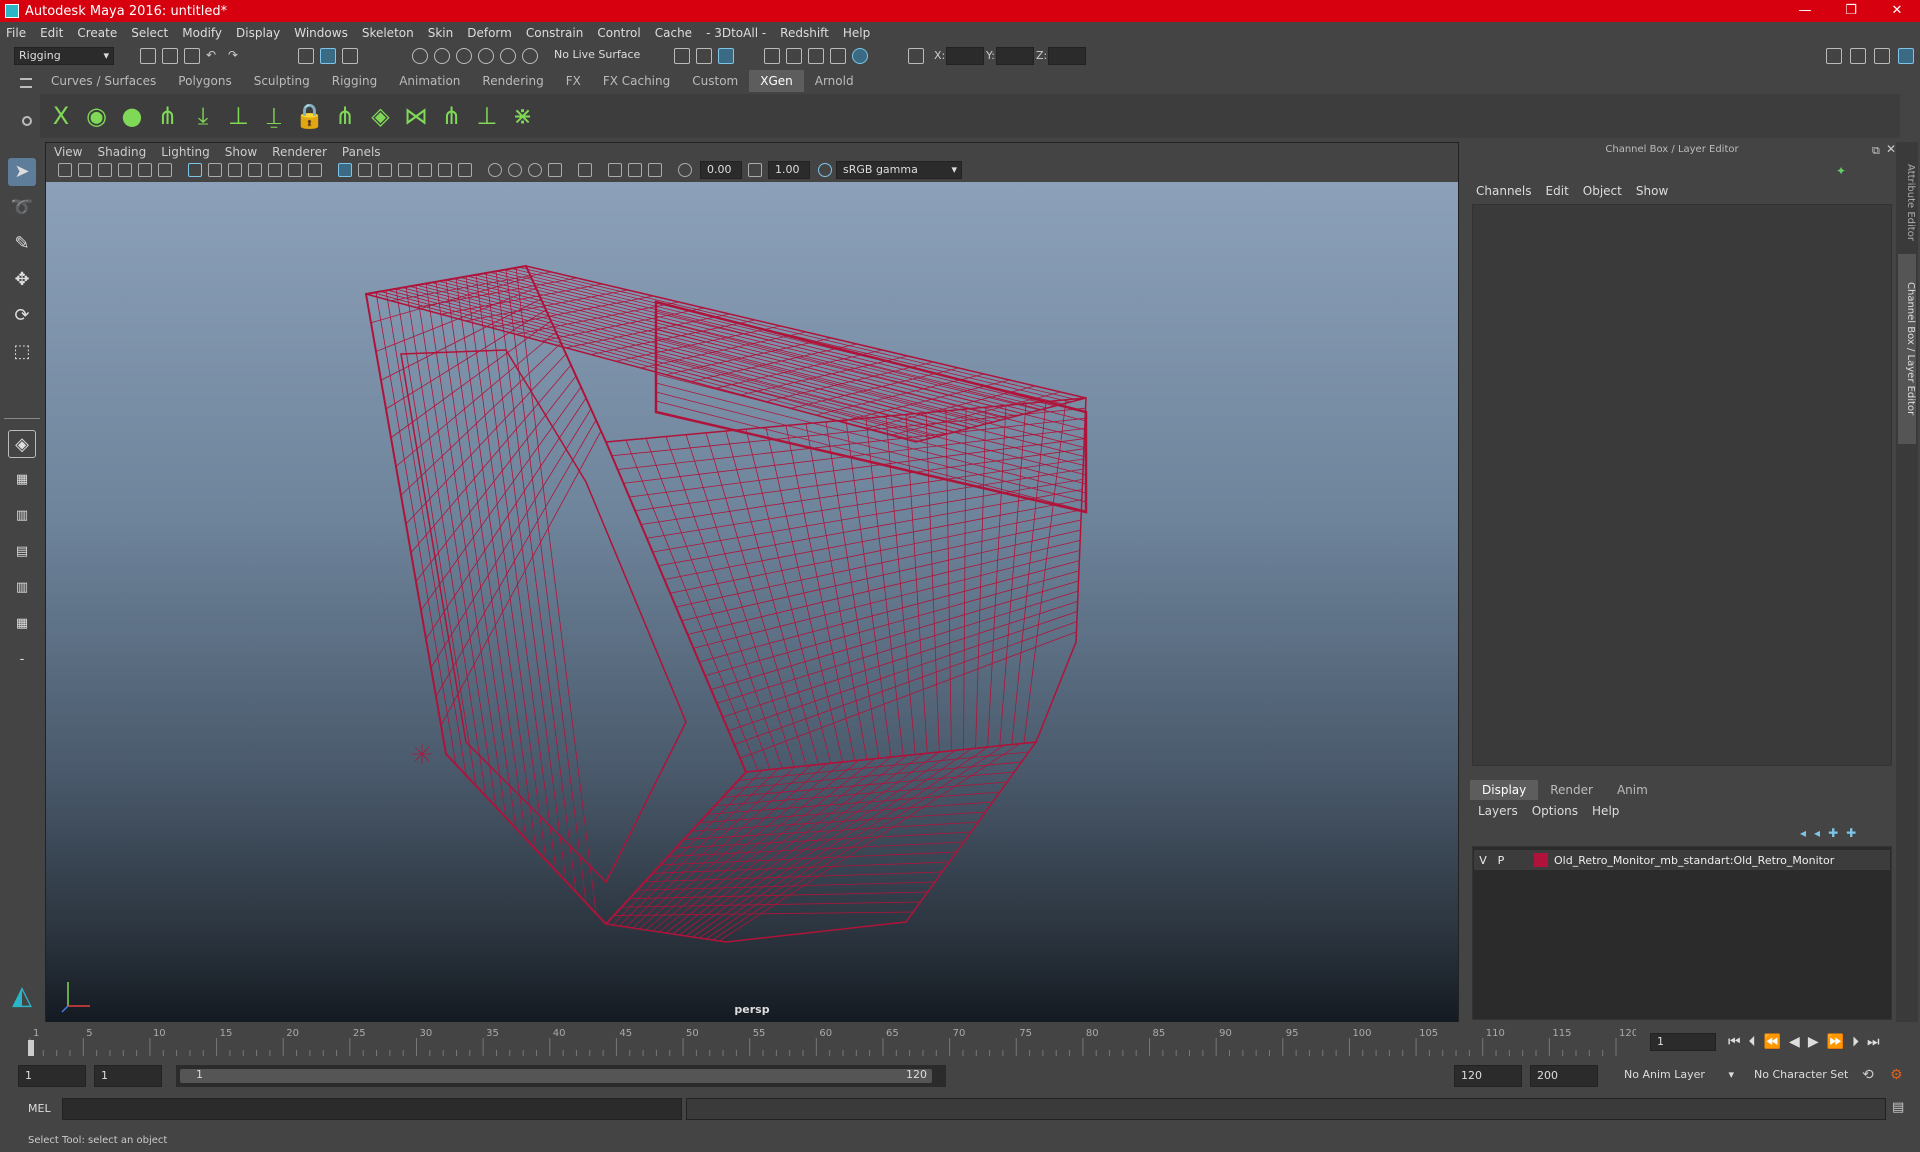 The image size is (1920, 1152). Describe the element at coordinates (361, 152) in the screenshot. I see `panel-menu-panels: Panels` at that location.